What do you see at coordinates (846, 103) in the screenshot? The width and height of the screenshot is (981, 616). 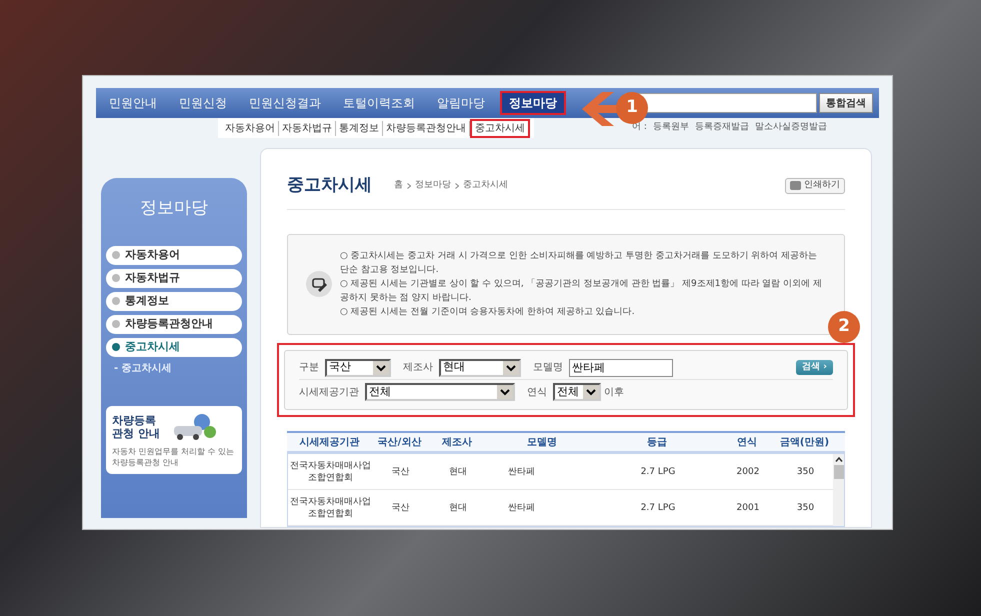 I see `search-button: 통합검색` at bounding box center [846, 103].